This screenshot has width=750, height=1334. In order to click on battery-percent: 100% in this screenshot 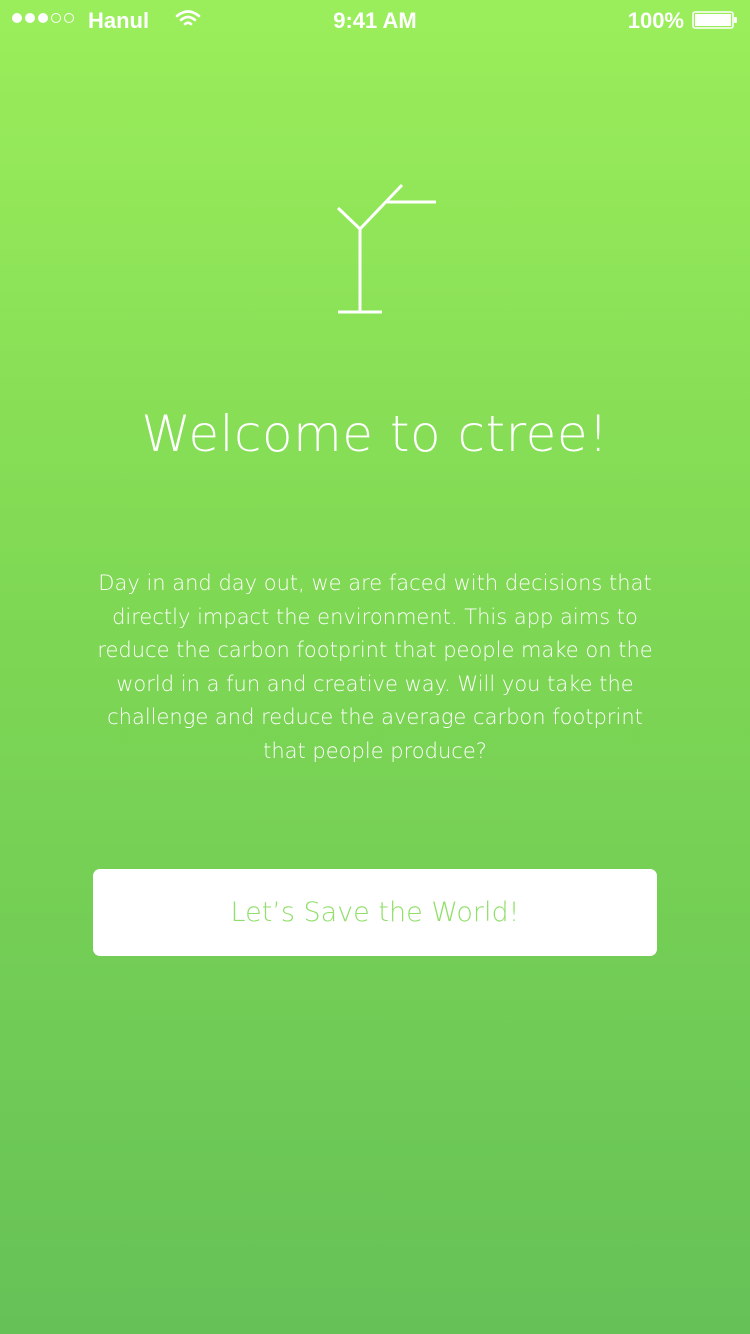, I will do `click(655, 20)`.